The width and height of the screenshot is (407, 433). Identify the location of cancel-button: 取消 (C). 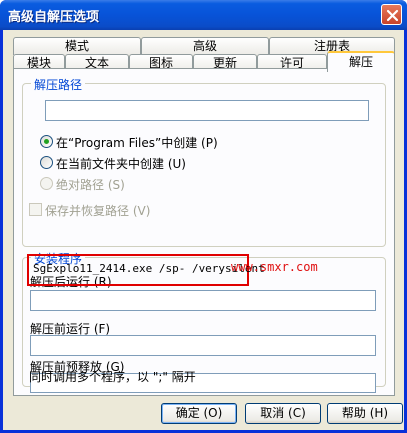
(283, 413).